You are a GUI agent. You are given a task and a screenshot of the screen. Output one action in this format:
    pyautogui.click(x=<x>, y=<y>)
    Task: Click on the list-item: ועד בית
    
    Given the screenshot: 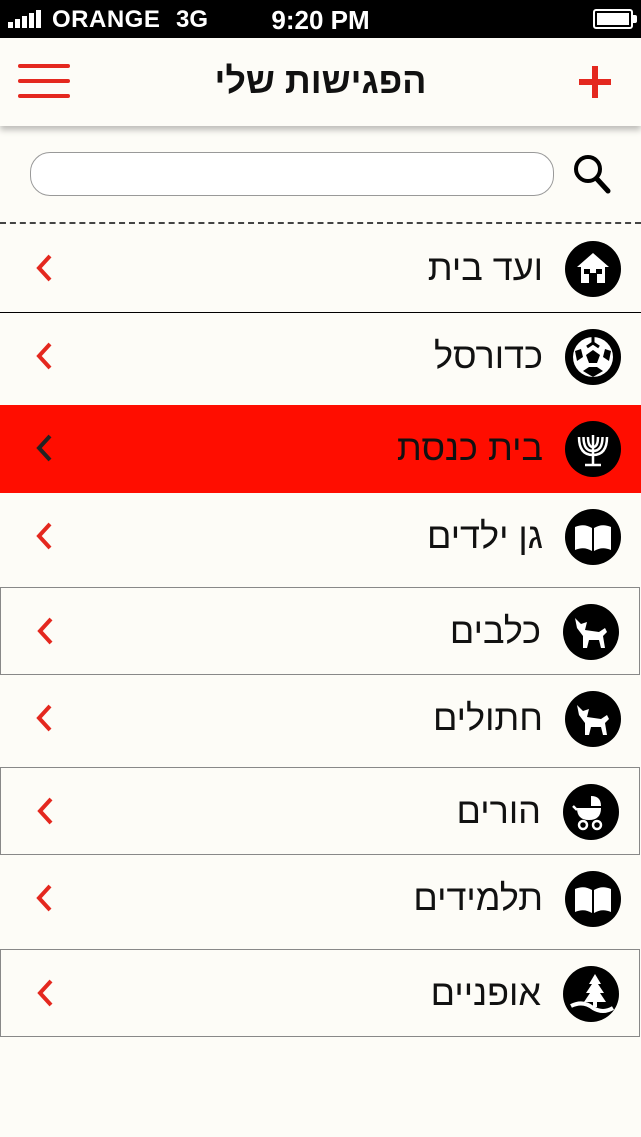 What is the action you would take?
    pyautogui.click(x=320, y=269)
    